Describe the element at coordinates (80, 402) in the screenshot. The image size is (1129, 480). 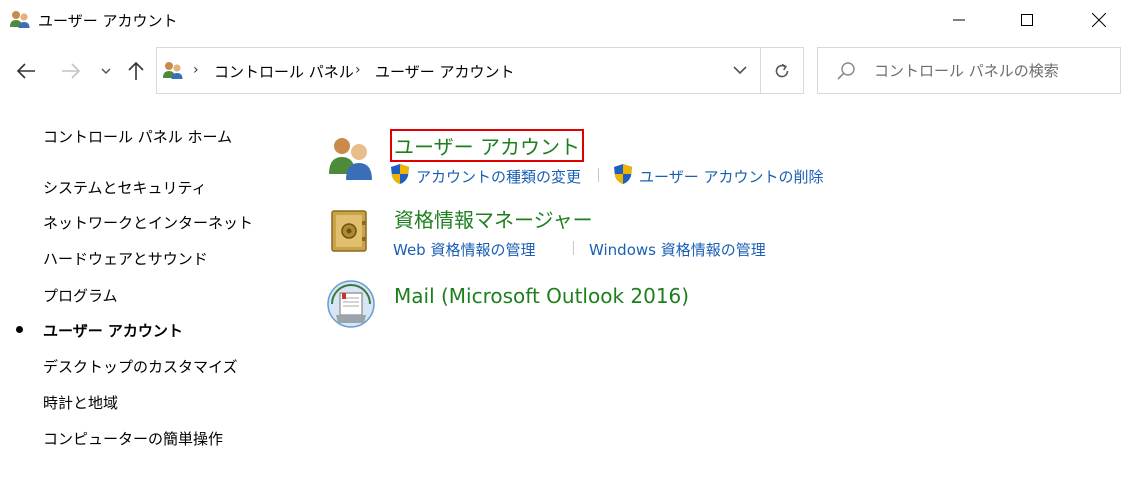
I see `sidebar-item-clock-region: 時計と地域` at that location.